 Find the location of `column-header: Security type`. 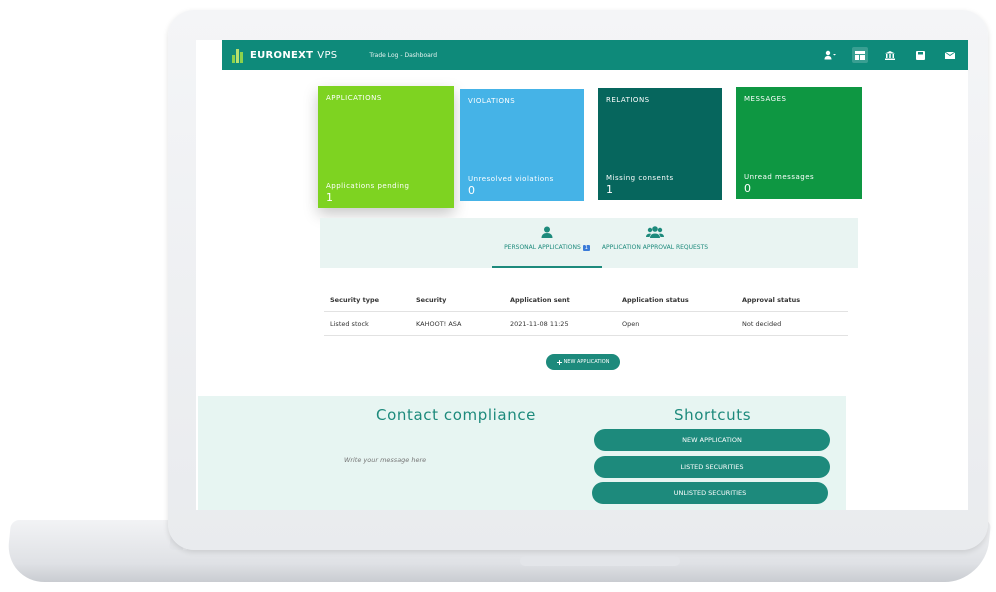

column-header: Security type is located at coordinates (370, 300).